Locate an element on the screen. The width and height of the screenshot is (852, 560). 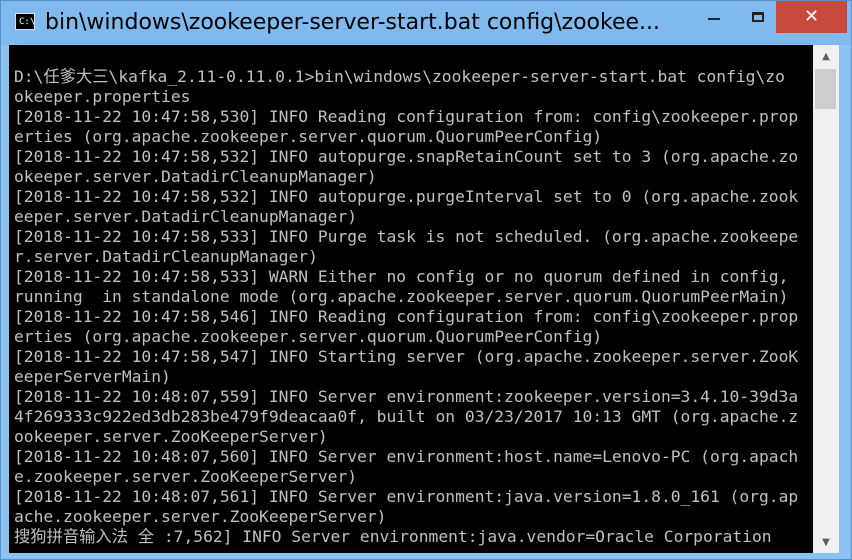
maximize-button is located at coordinates (758, 17).